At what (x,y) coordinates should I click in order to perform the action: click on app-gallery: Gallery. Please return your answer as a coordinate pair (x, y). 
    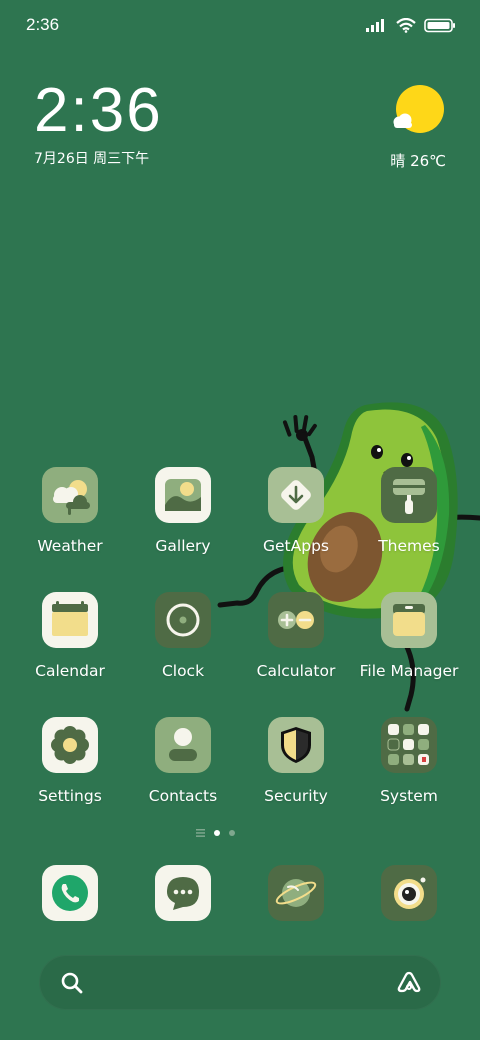
    Looking at the image, I should click on (183, 511).